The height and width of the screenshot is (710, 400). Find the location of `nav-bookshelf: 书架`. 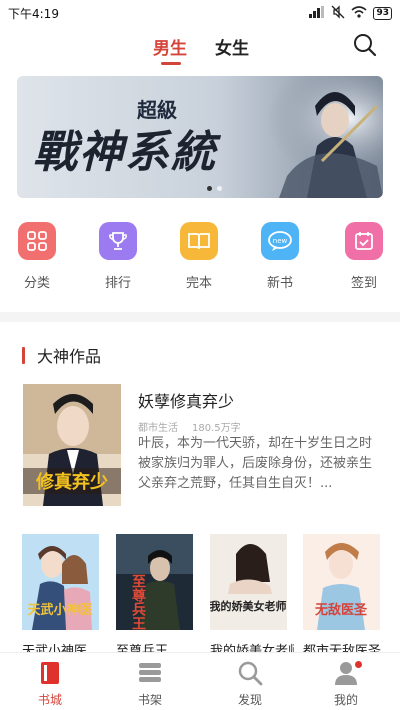

nav-bookshelf: 书架 is located at coordinates (150, 683).